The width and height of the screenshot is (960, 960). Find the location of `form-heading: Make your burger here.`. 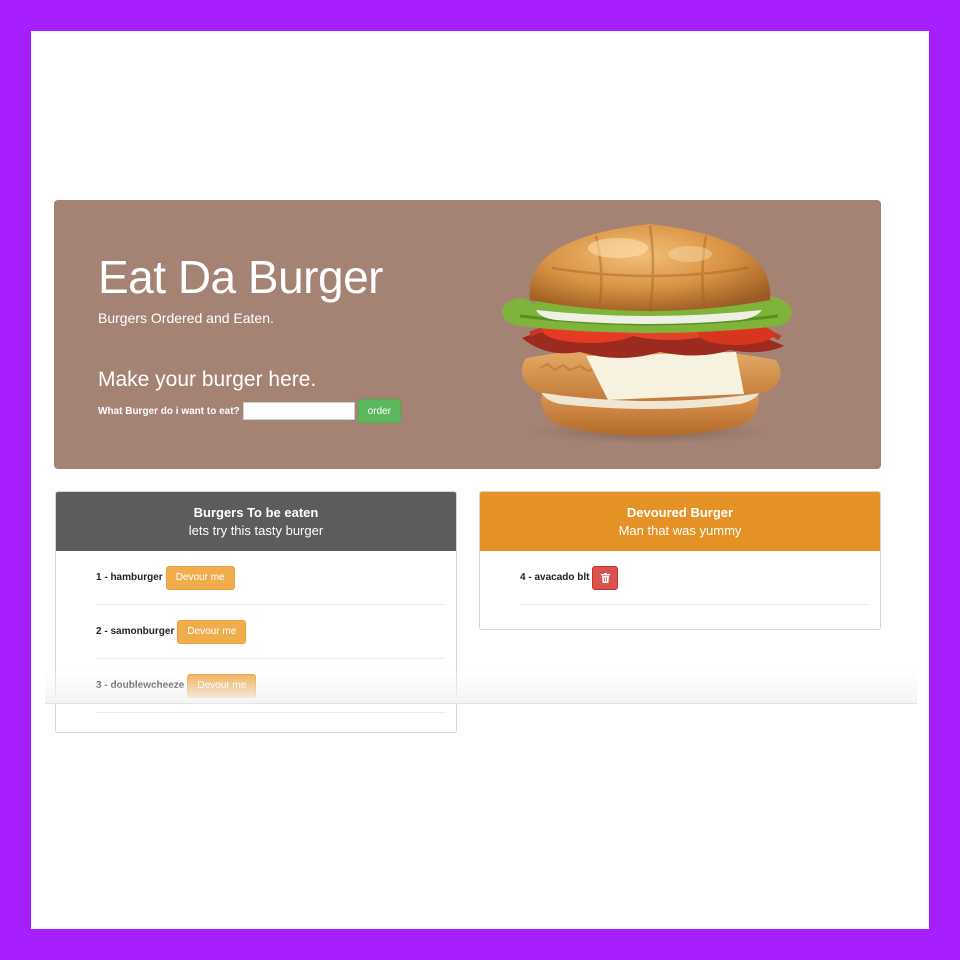

form-heading: Make your burger here. is located at coordinates (207, 379).